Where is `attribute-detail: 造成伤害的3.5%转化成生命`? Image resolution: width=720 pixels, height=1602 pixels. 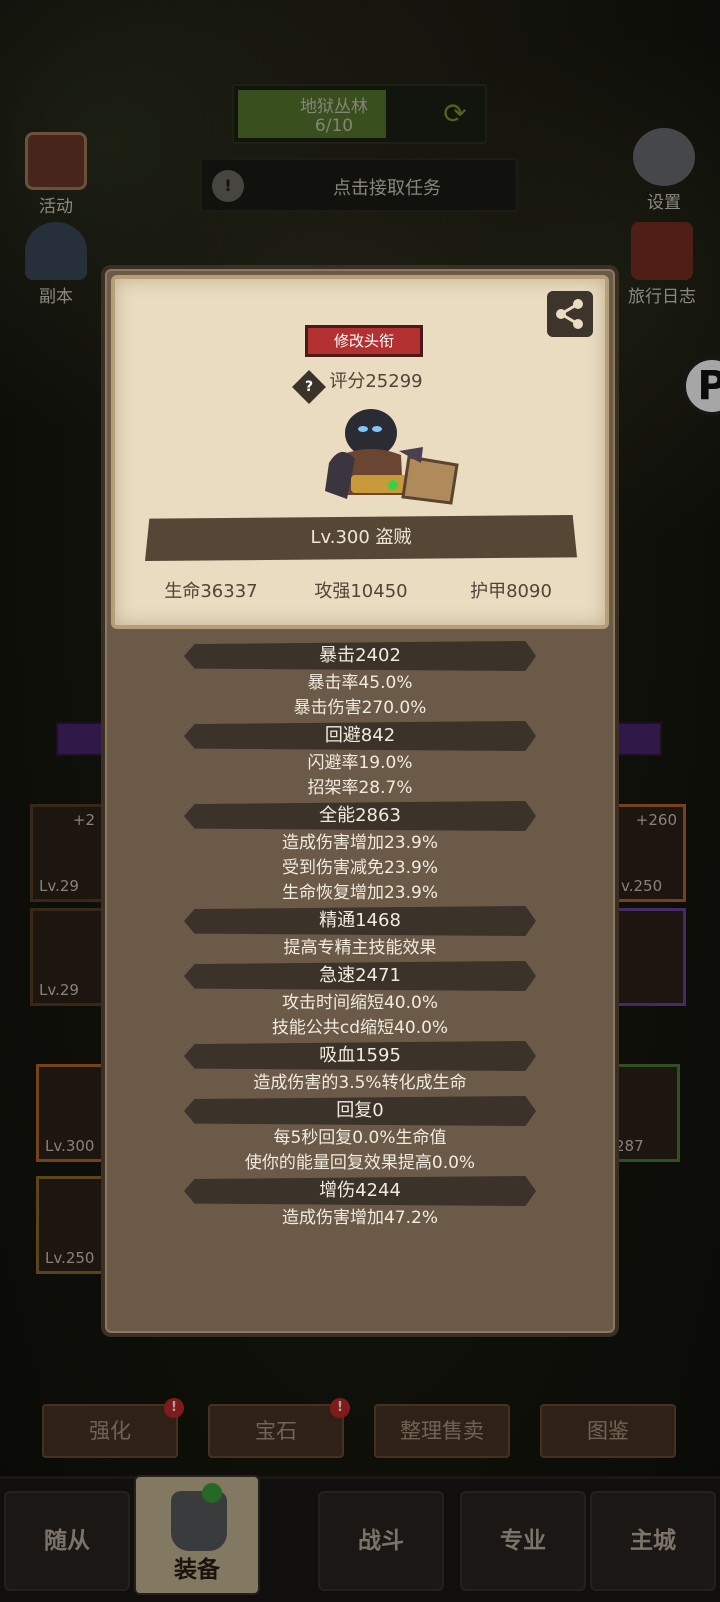
attribute-detail: 造成伤害的3.5%转化成生命 is located at coordinates (360, 1083).